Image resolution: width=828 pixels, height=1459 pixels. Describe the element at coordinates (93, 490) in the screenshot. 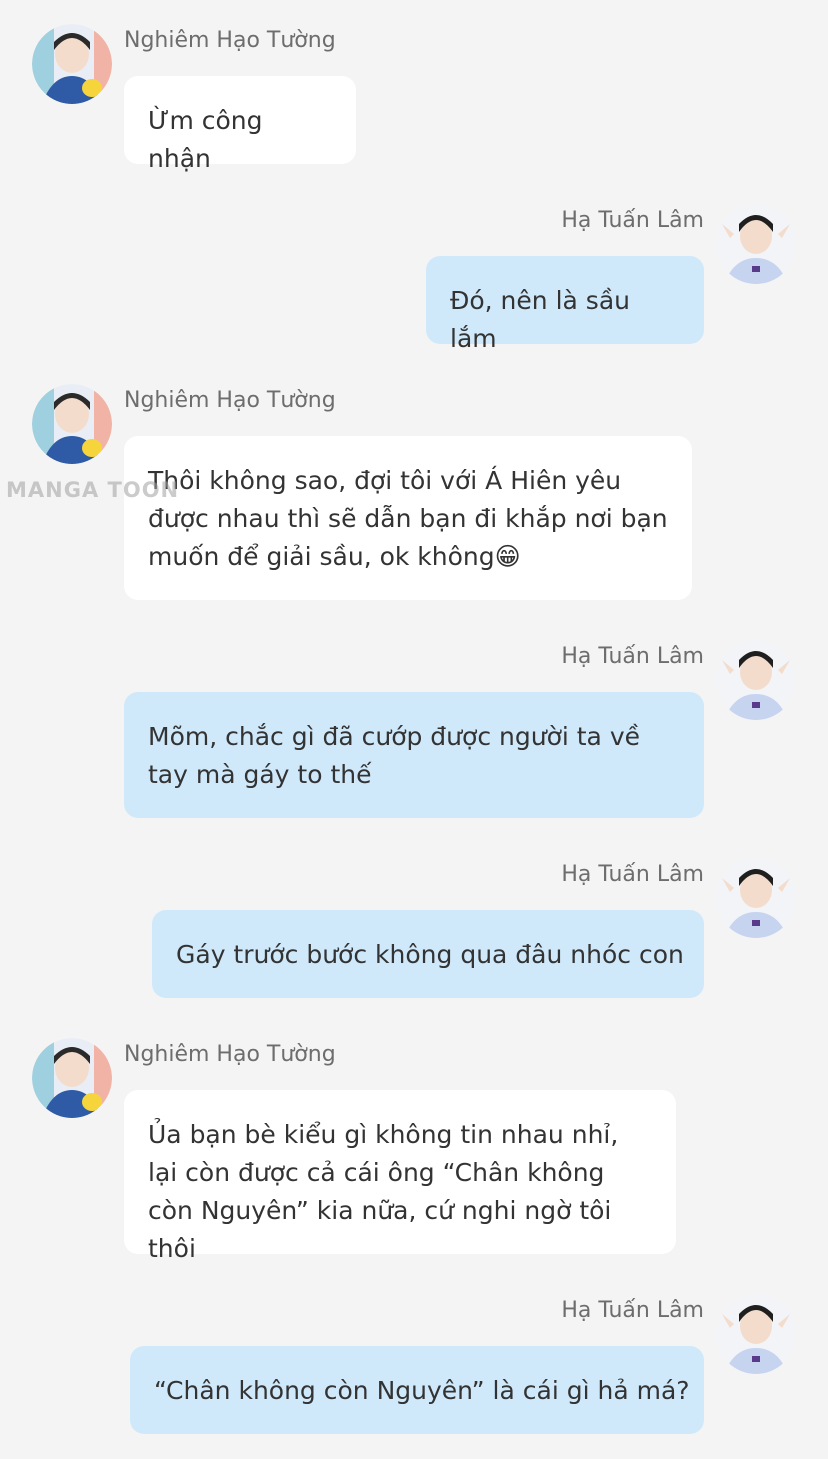

I see `watermark-logo: MANGA TOON` at that location.